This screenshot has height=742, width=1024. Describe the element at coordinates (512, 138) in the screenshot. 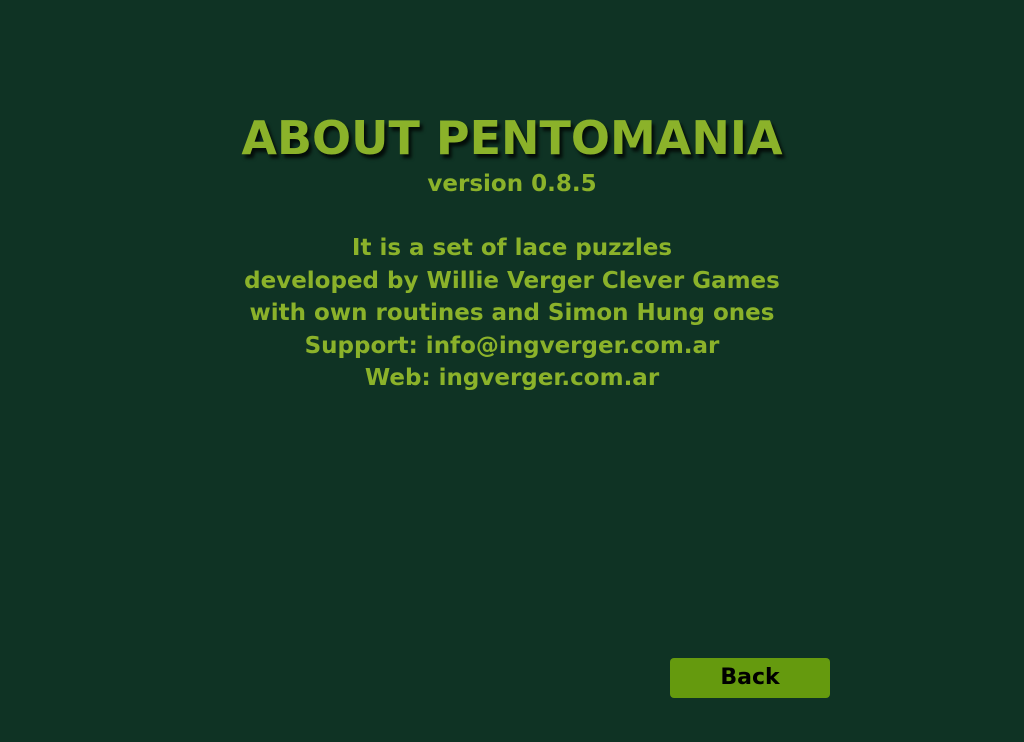

I see `about-title: ABOUT PENTOMANIA` at that location.